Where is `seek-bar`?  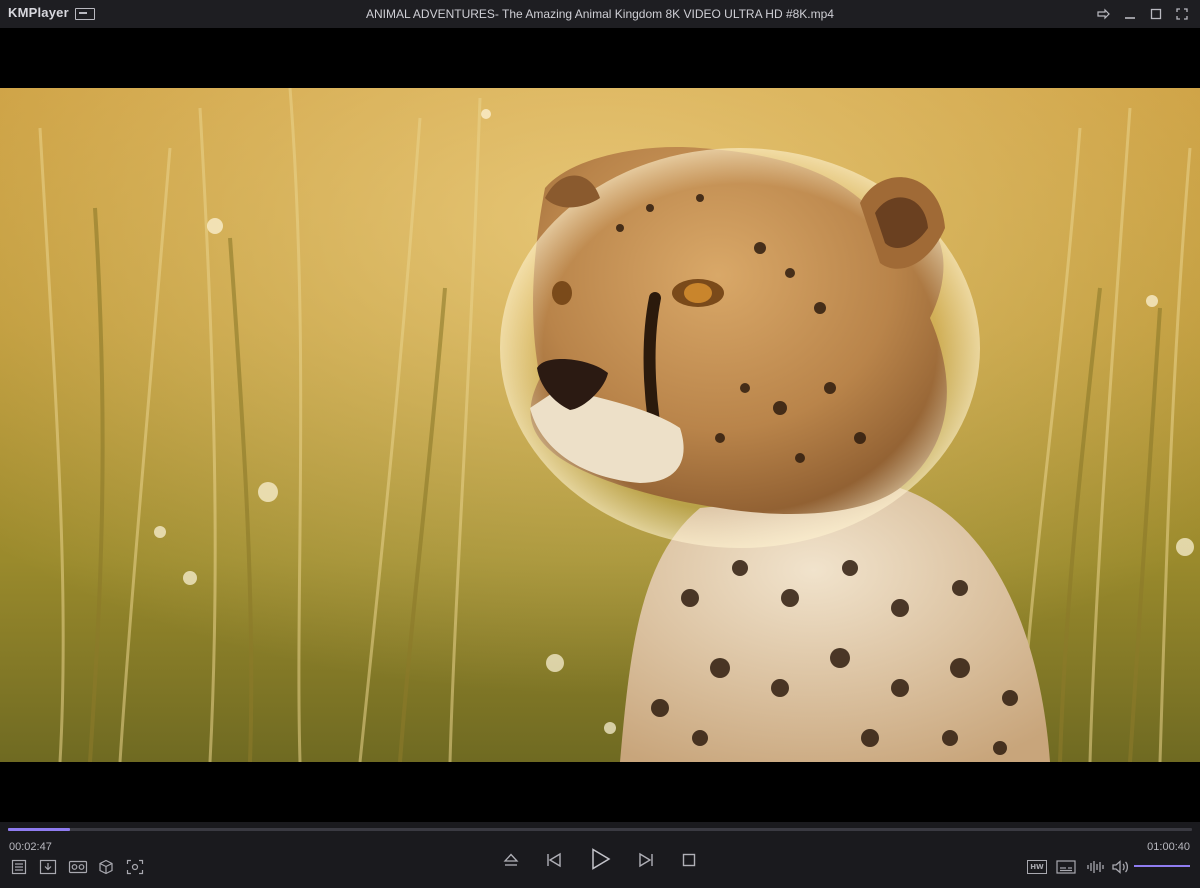 seek-bar is located at coordinates (600, 829).